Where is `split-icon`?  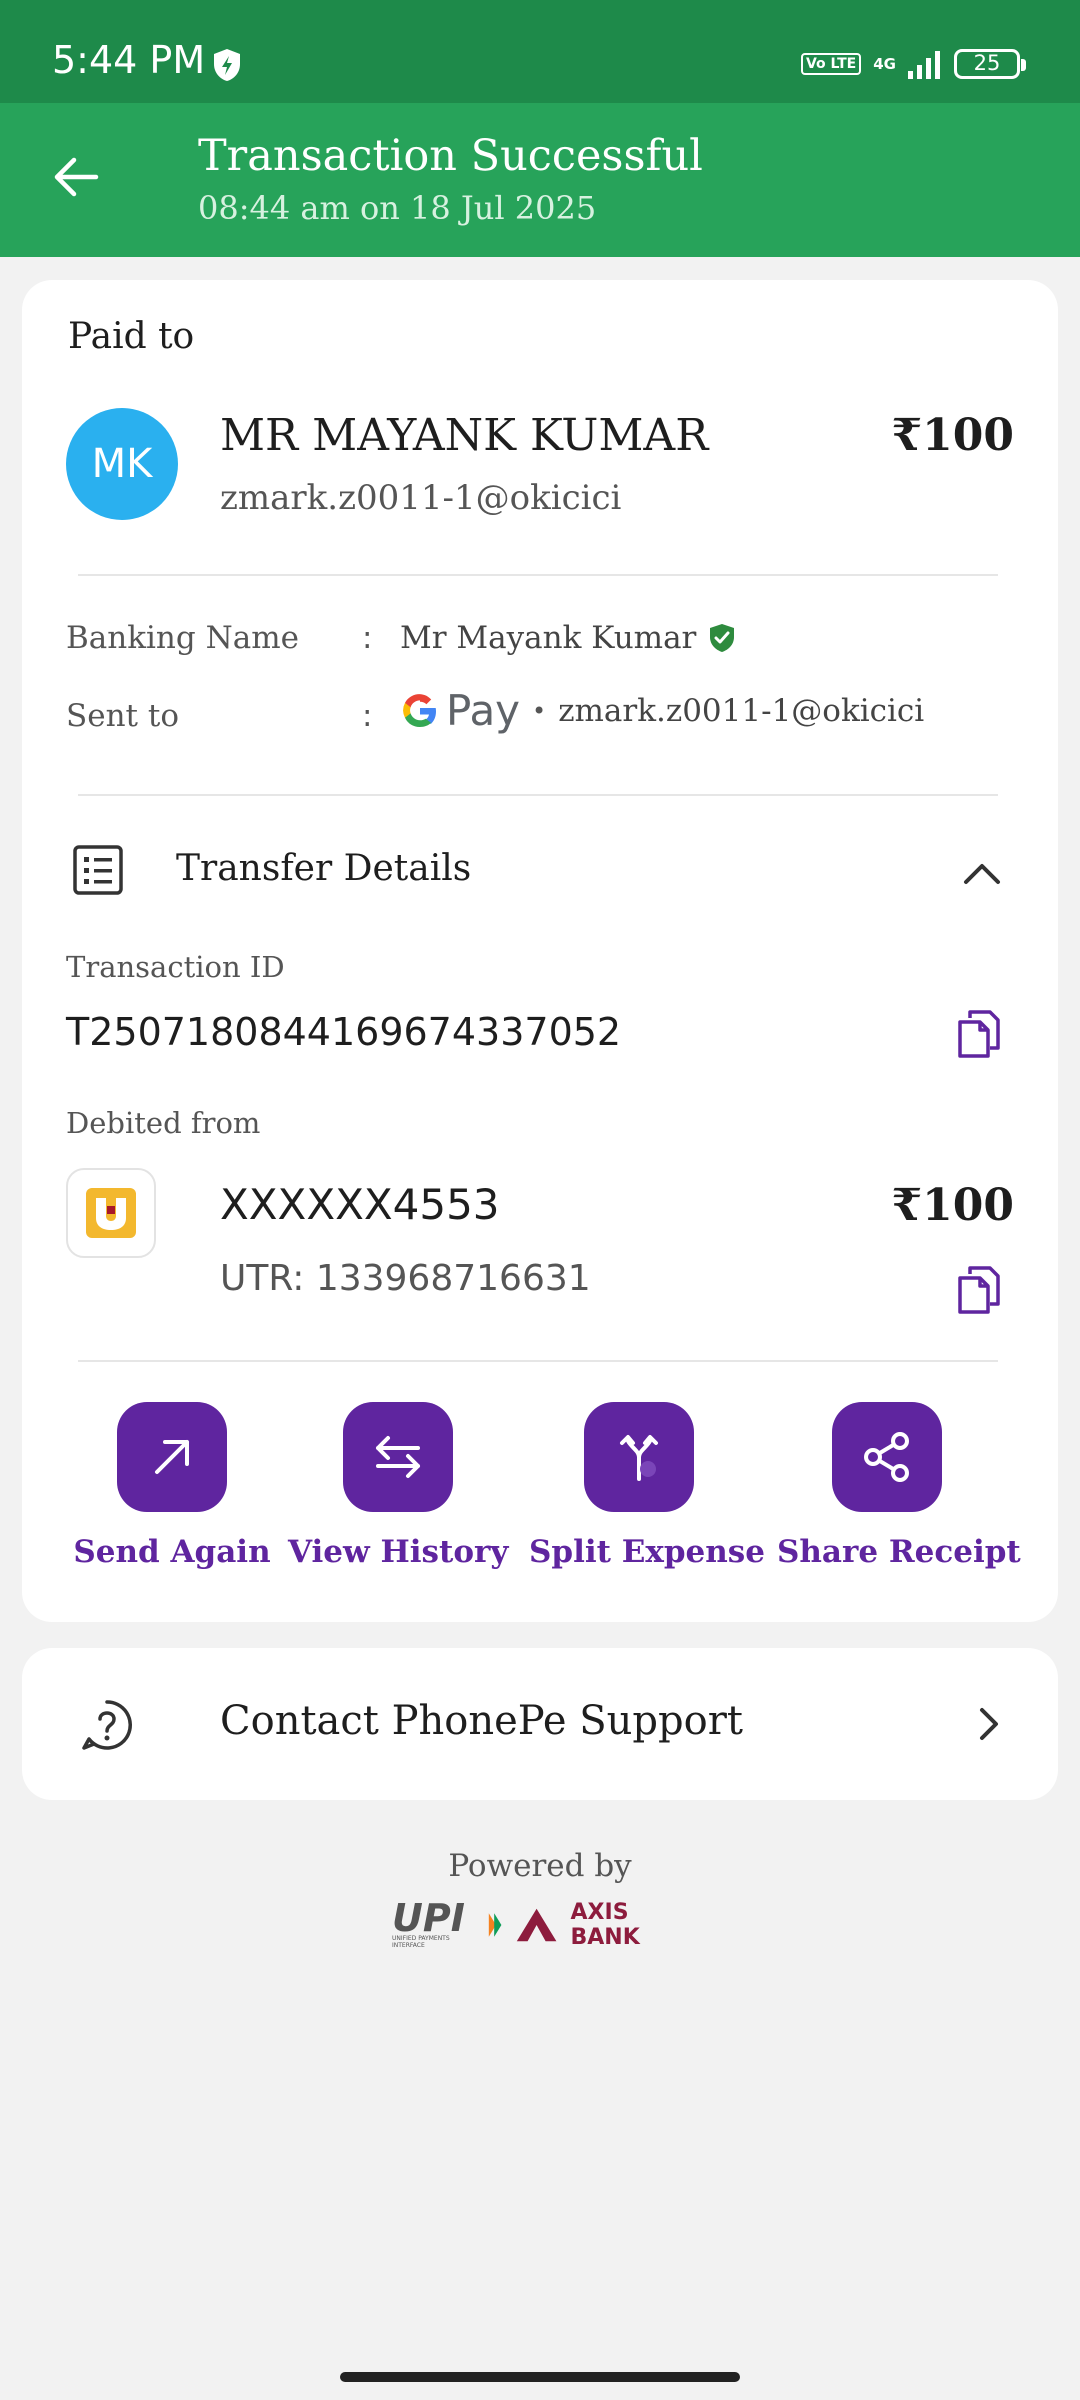
split-icon is located at coordinates (639, 1458).